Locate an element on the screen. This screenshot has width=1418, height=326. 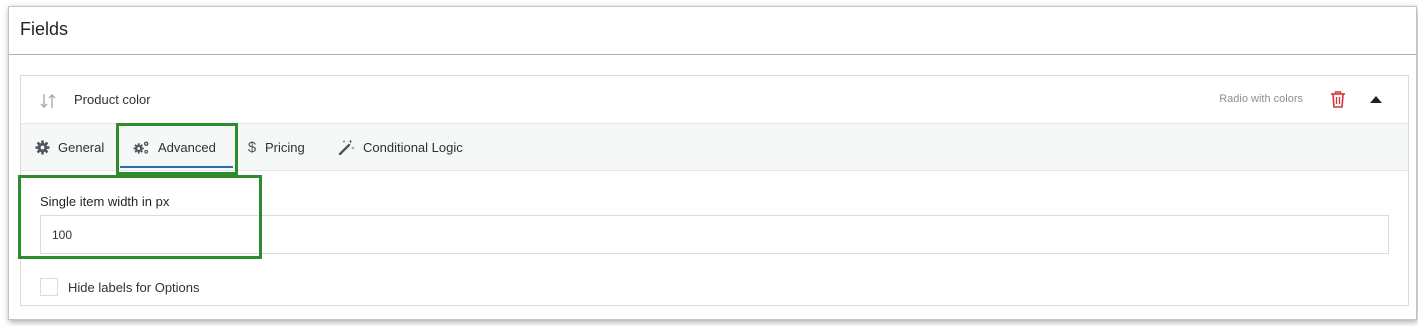
collapse-caret-icon is located at coordinates (1376, 99).